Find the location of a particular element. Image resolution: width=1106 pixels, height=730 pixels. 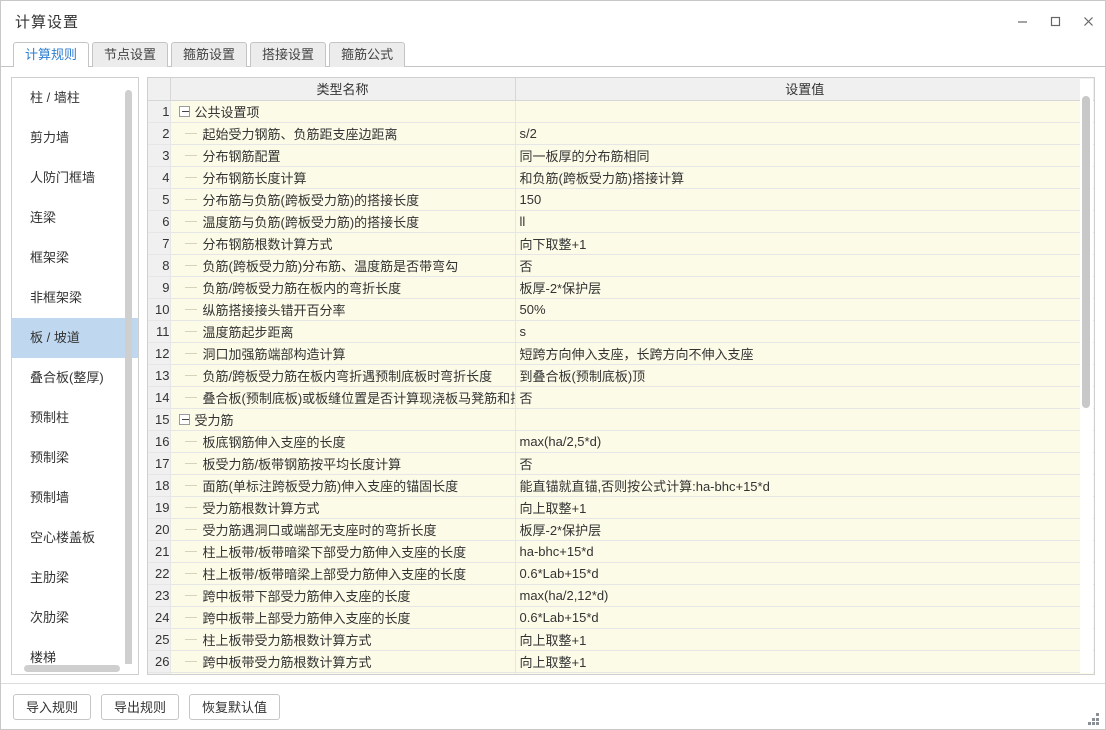

table-row: 2 起始受力钢筋、负筋距支座边距离 s/2 is located at coordinates (621, 133).